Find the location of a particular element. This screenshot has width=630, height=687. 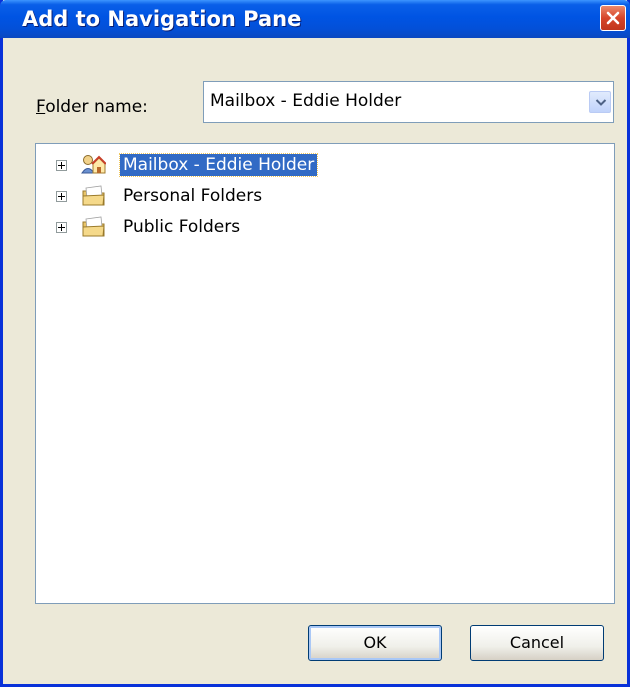

tree-item-personal-folders: Personal Folders is located at coordinates (236, 197).